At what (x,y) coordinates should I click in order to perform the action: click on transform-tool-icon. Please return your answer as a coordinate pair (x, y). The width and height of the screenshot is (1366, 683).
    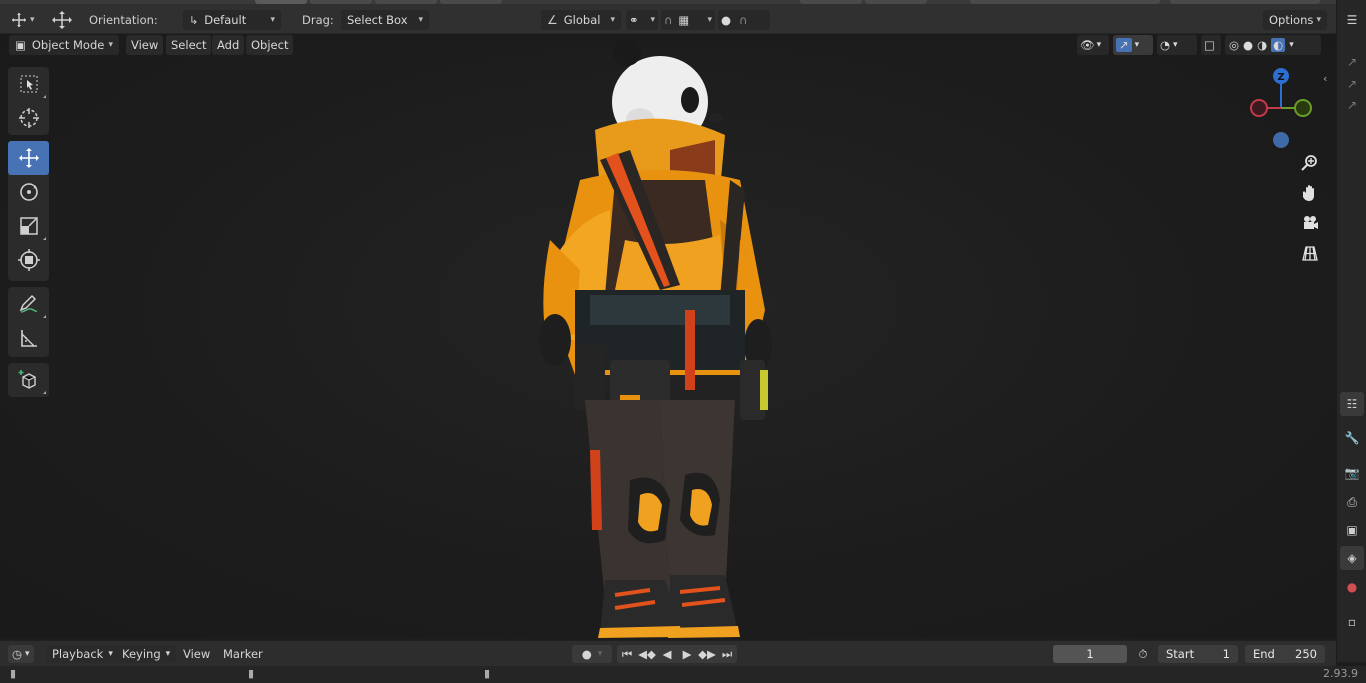
    Looking at the image, I should click on (19, 20).